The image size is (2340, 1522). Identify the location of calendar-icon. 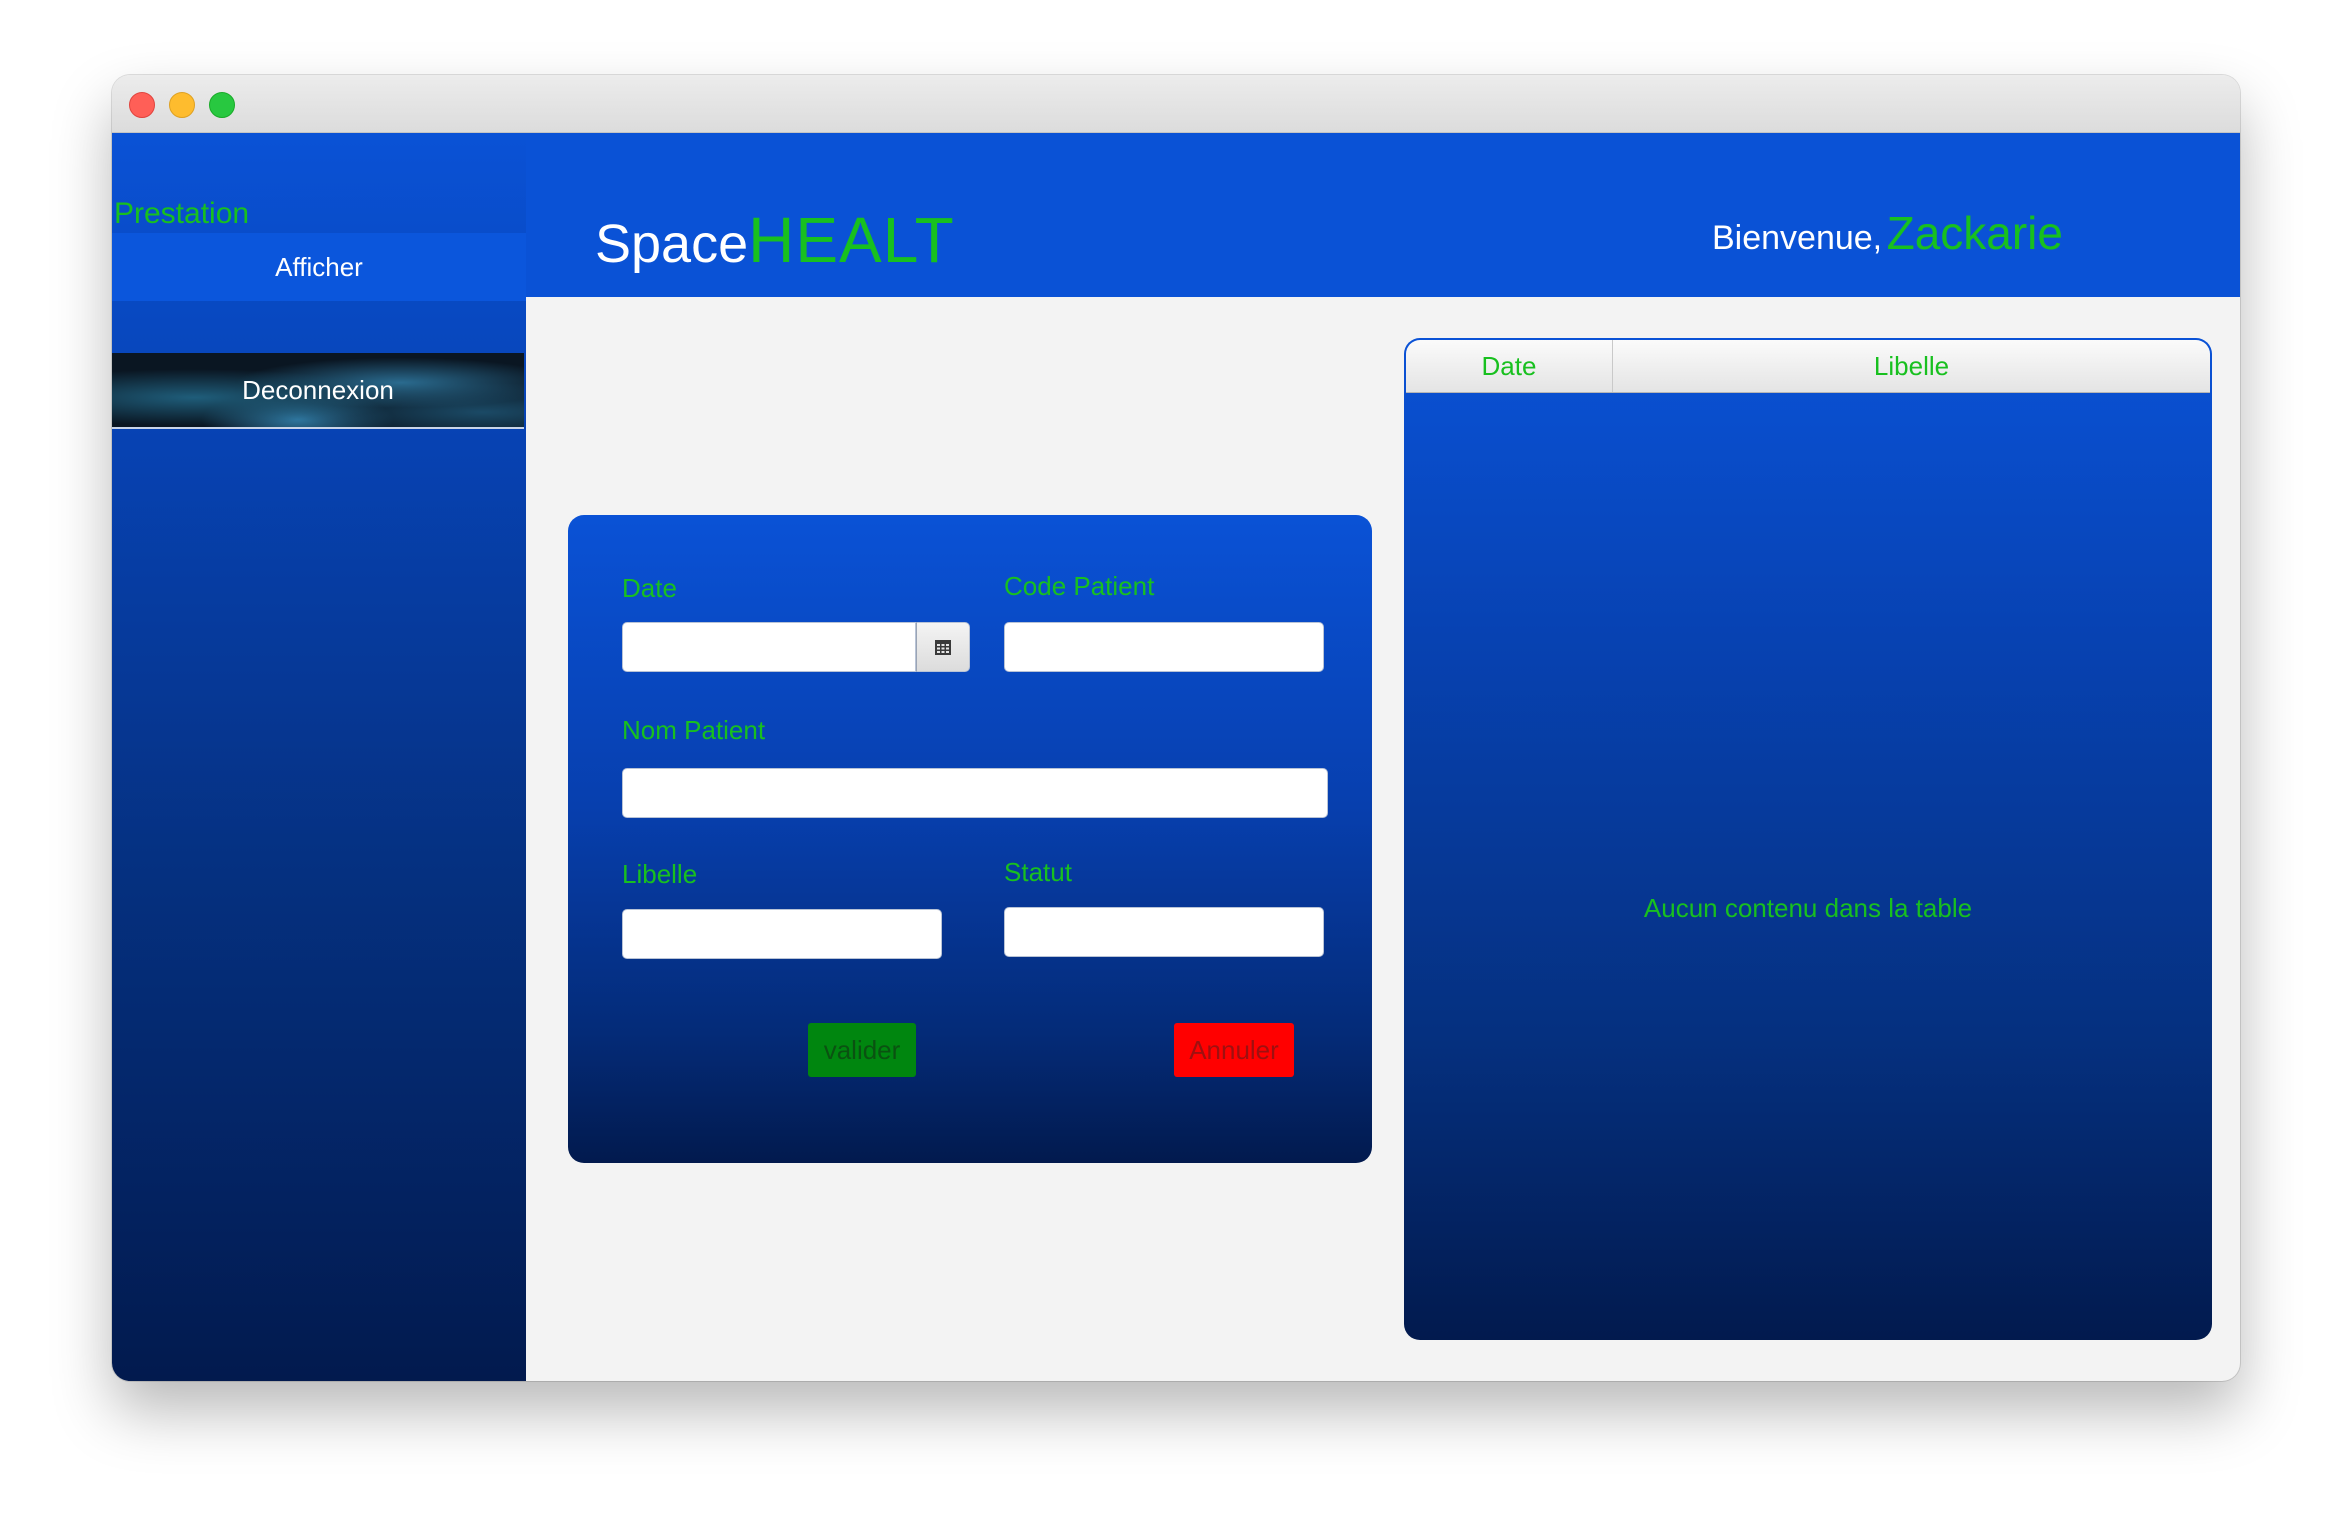
(943, 647).